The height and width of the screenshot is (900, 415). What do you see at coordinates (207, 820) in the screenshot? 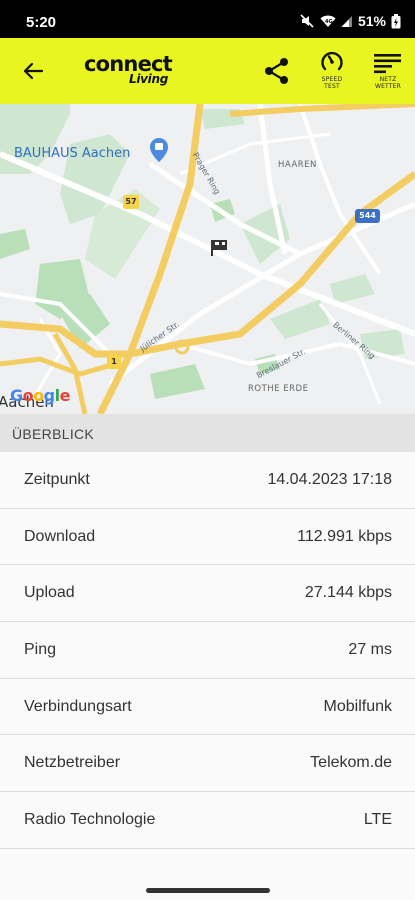
I see `detail-row-radio-technologie: Radio Technologie LTE` at bounding box center [207, 820].